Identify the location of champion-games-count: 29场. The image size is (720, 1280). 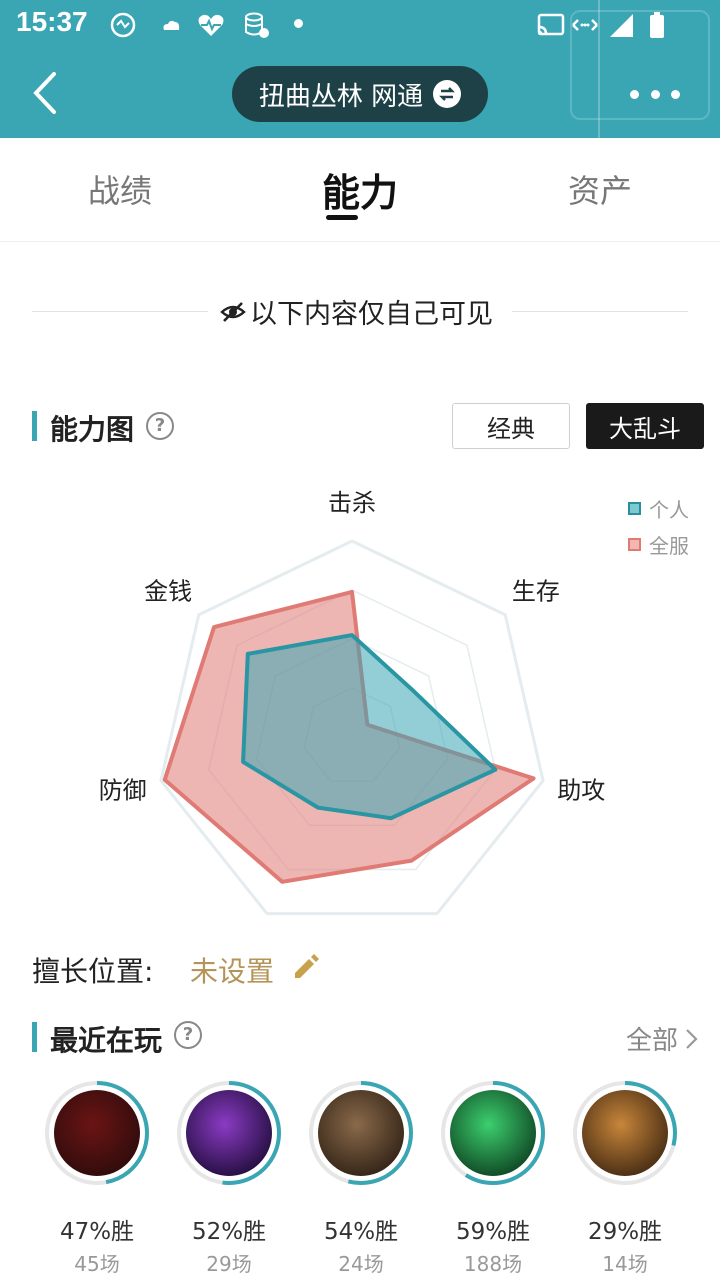
(229, 1264).